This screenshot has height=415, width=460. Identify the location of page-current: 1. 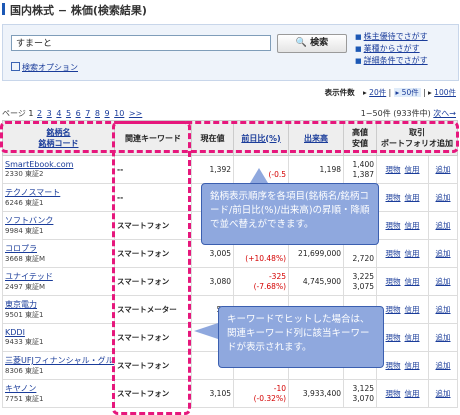
(31, 113).